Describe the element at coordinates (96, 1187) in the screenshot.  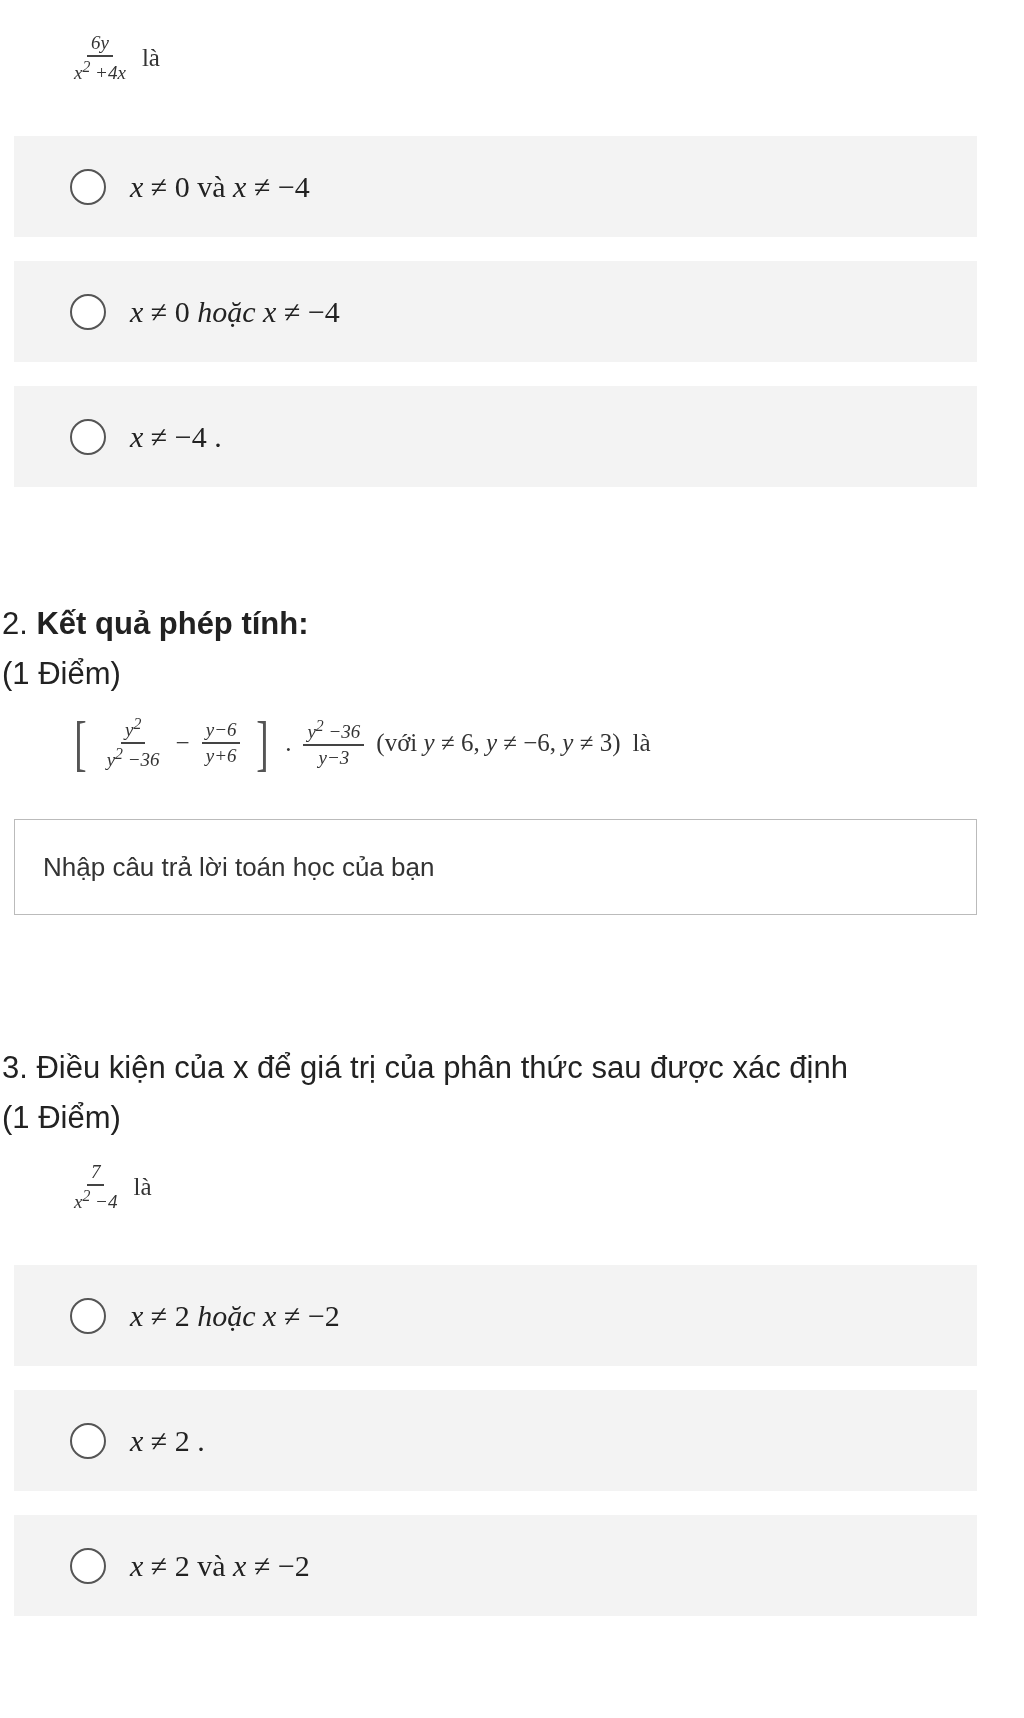
I see `fraction: 7 x$^{2}$ −4` at that location.